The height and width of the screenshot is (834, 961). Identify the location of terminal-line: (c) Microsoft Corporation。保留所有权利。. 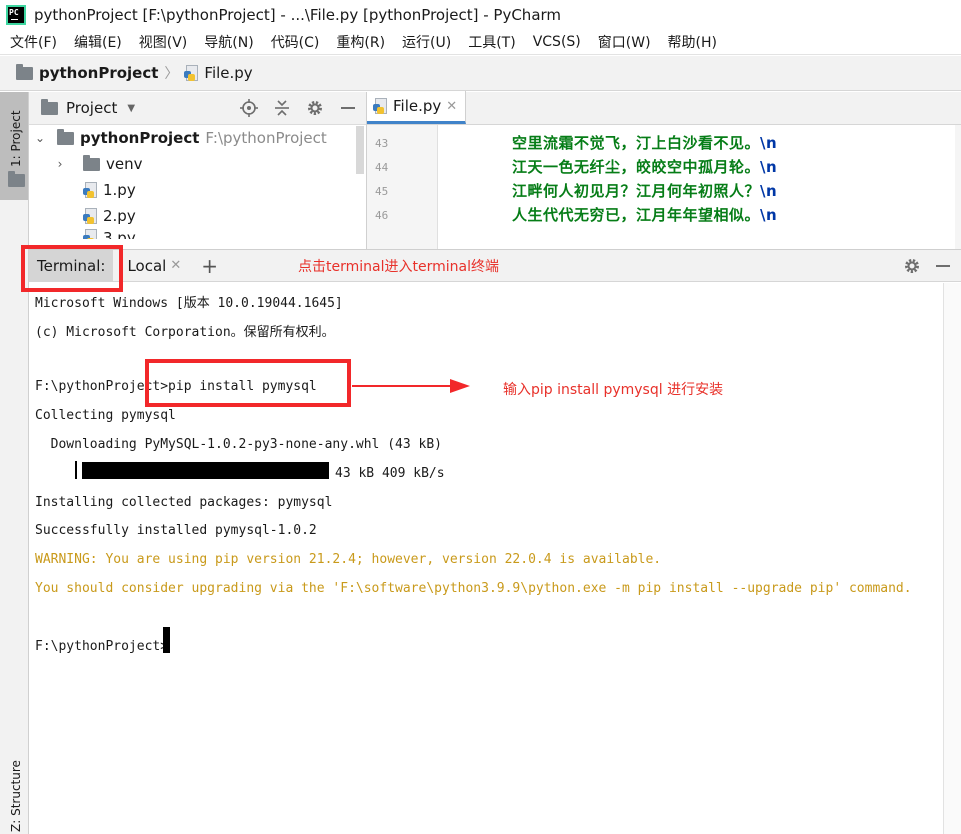
(185, 332).